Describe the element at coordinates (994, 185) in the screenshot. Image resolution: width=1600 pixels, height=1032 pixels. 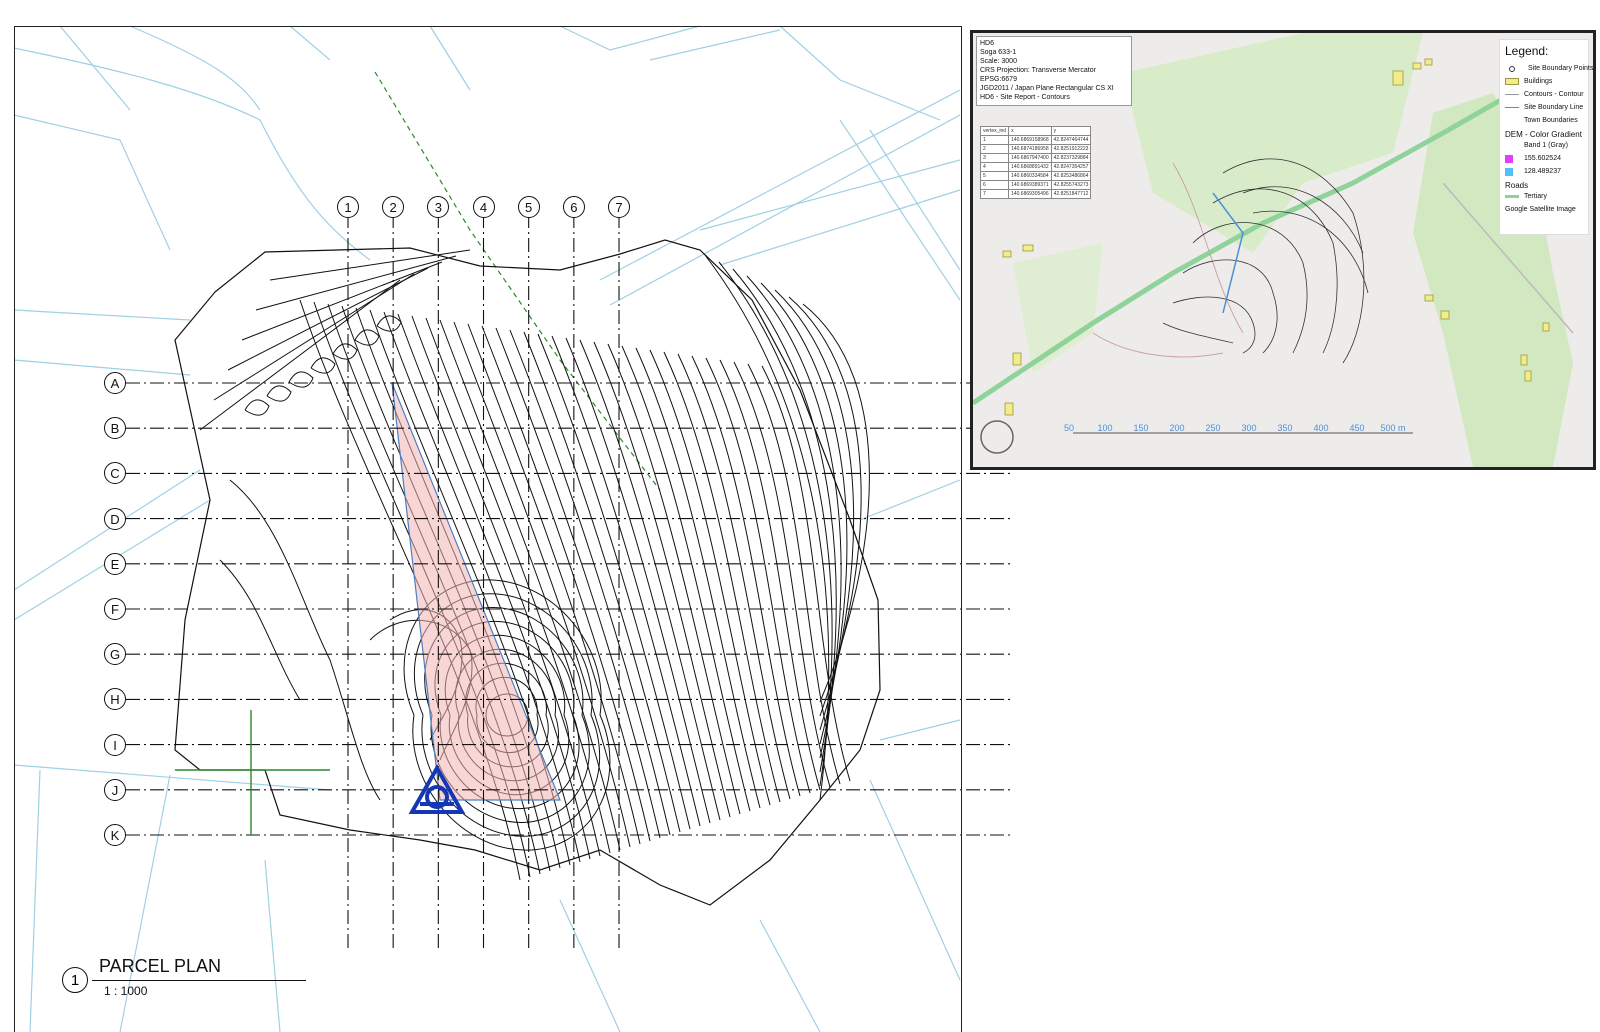
I see `table-cell: 6` at that location.